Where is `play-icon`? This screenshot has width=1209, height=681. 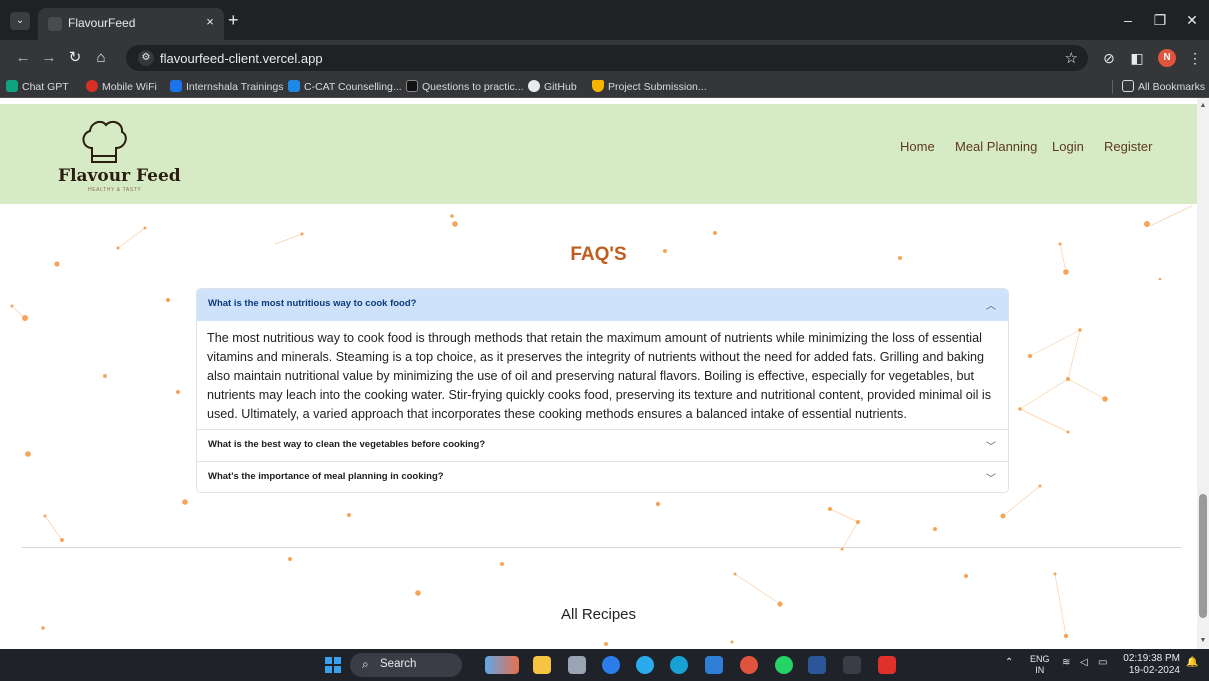 play-icon is located at coordinates (412, 86).